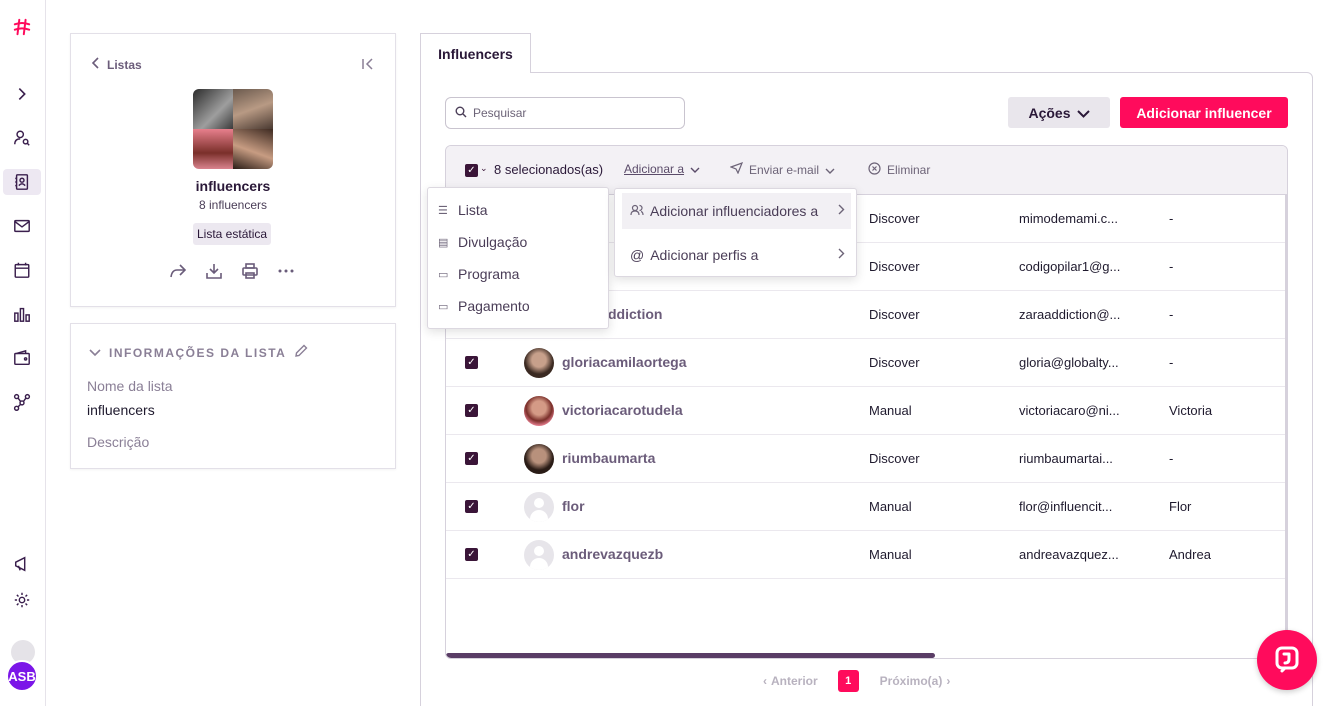 The image size is (1326, 706). I want to click on influencer-name: Victoria, so click(1191, 410).